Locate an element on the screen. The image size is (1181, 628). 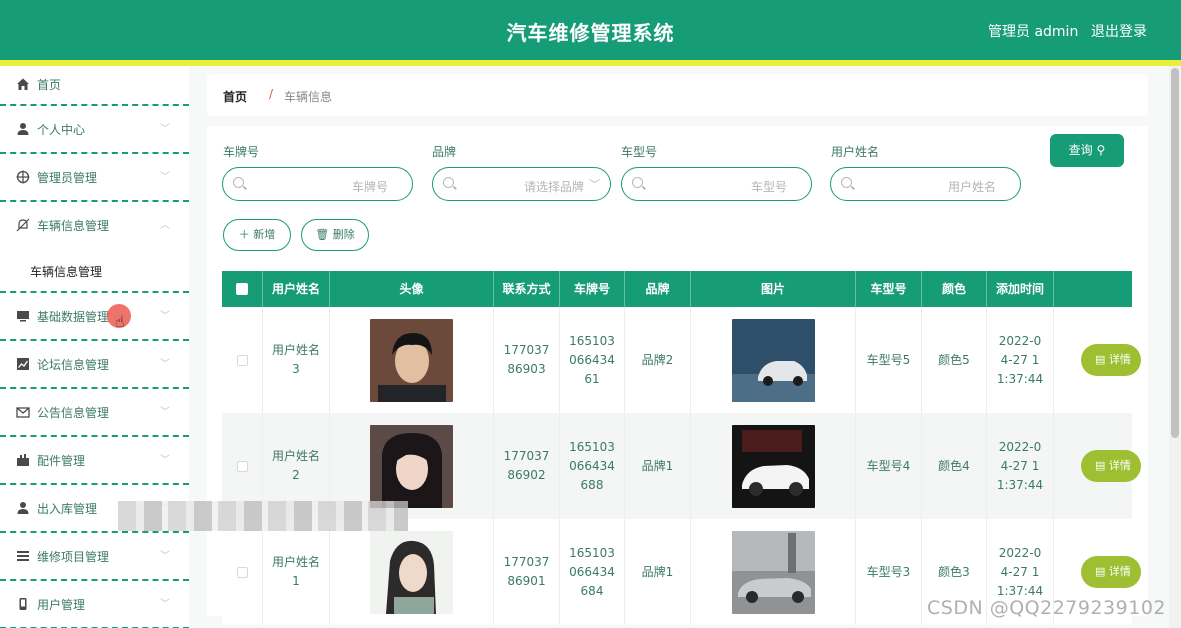
add-button: ＋ 新增 is located at coordinates (257, 235).